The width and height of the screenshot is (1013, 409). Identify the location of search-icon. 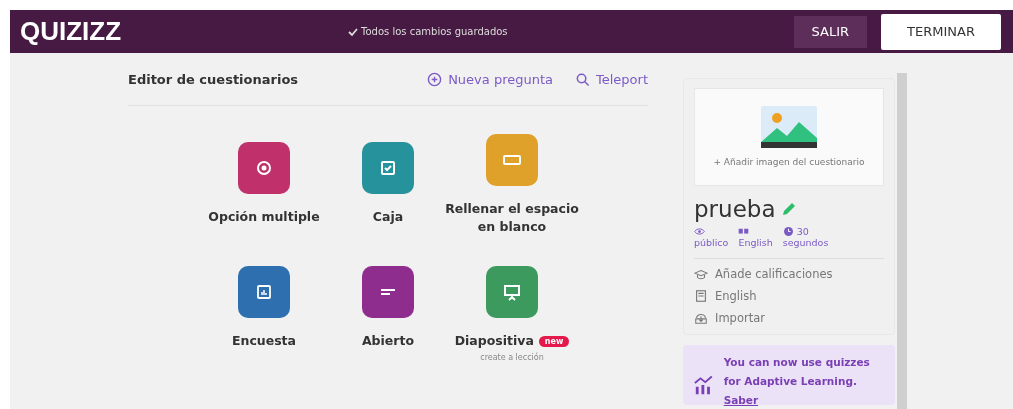
(582, 79).